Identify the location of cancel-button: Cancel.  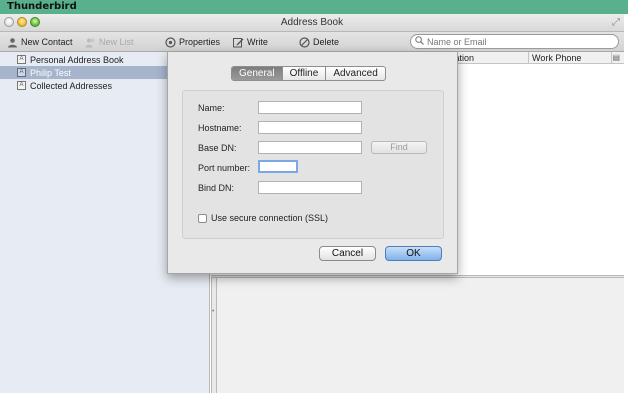
(347, 253).